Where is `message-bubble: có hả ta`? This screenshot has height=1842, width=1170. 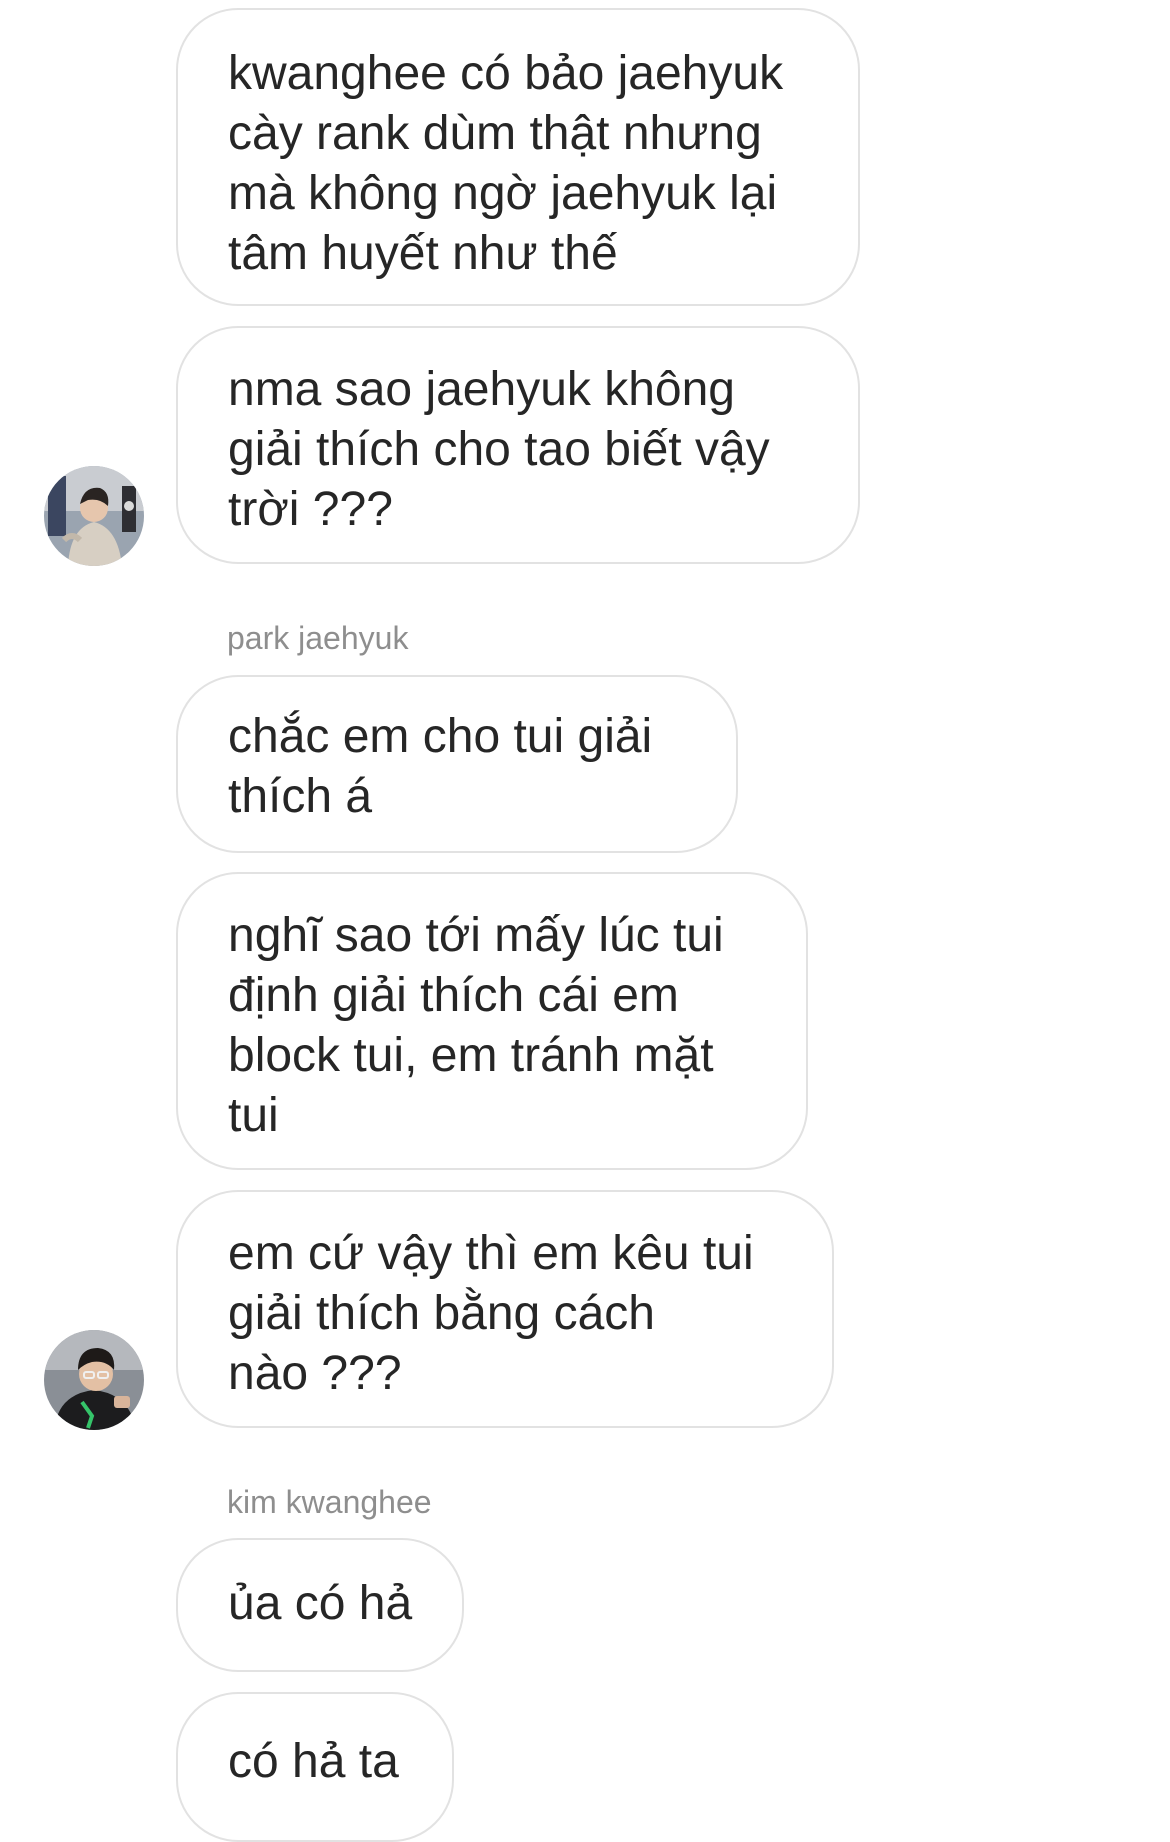
message-bubble: có hả ta is located at coordinates (315, 1767).